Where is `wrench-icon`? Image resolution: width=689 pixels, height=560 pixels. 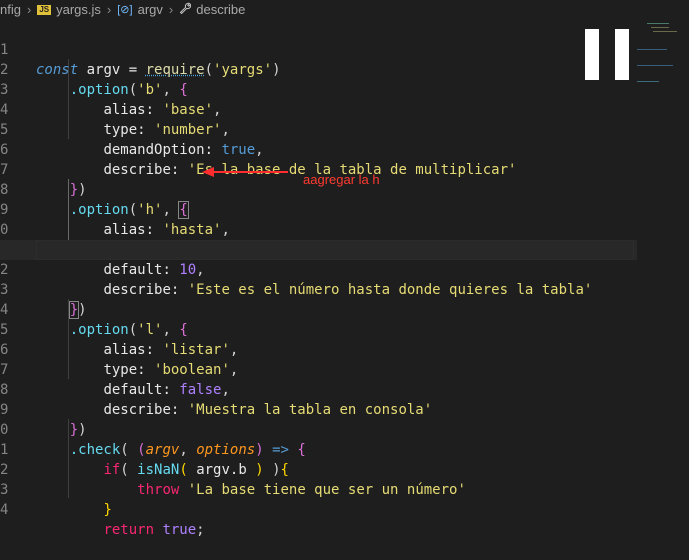
wrench-icon is located at coordinates (185, 9).